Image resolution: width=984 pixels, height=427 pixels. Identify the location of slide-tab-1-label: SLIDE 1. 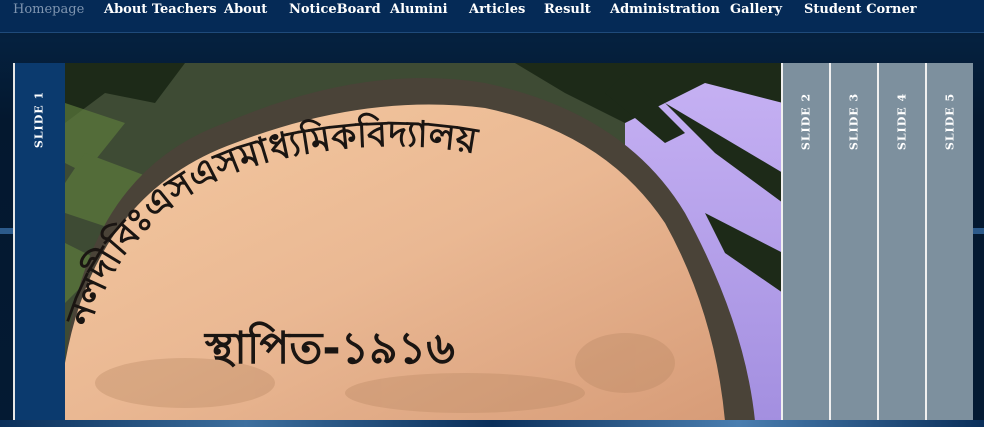
(39, 119).